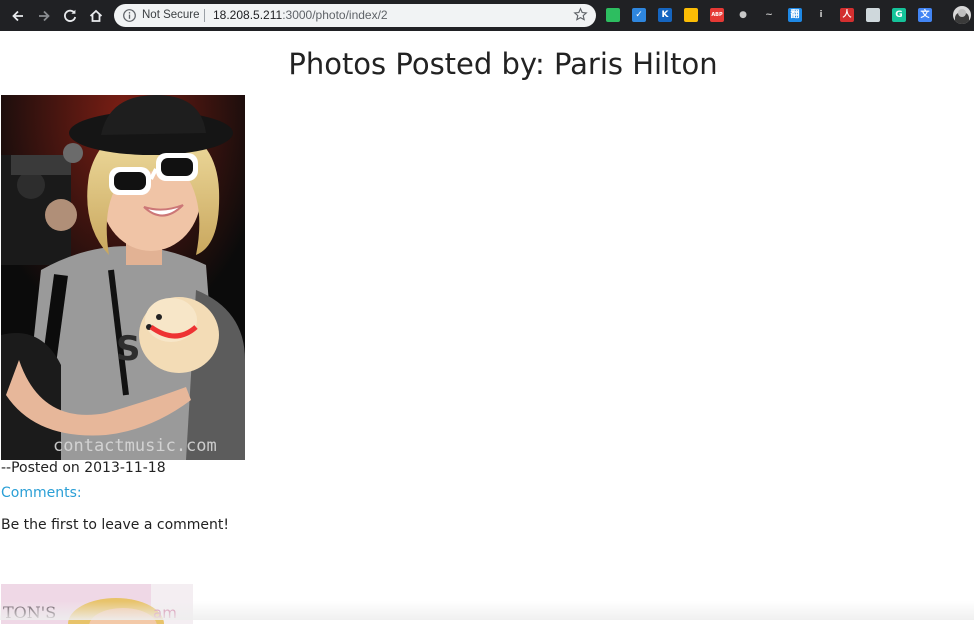  I want to click on adblock-plus-icon: ABP, so click(717, 15).